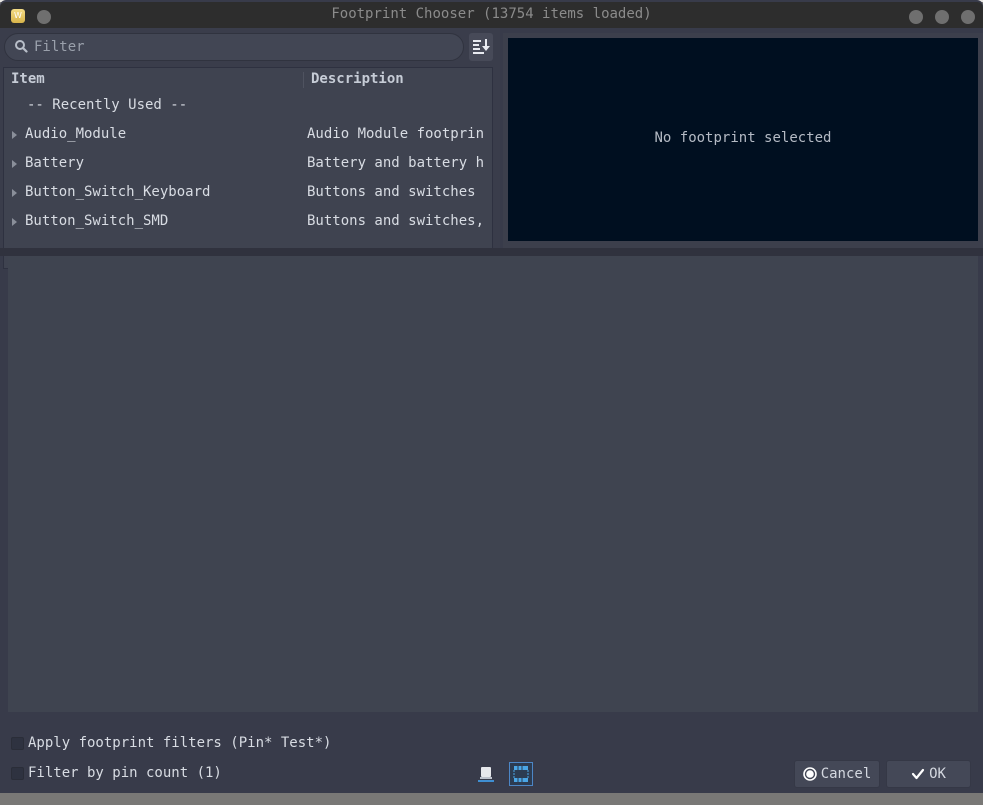 The image size is (983, 805). I want to click on ok-label: OK, so click(937, 774).